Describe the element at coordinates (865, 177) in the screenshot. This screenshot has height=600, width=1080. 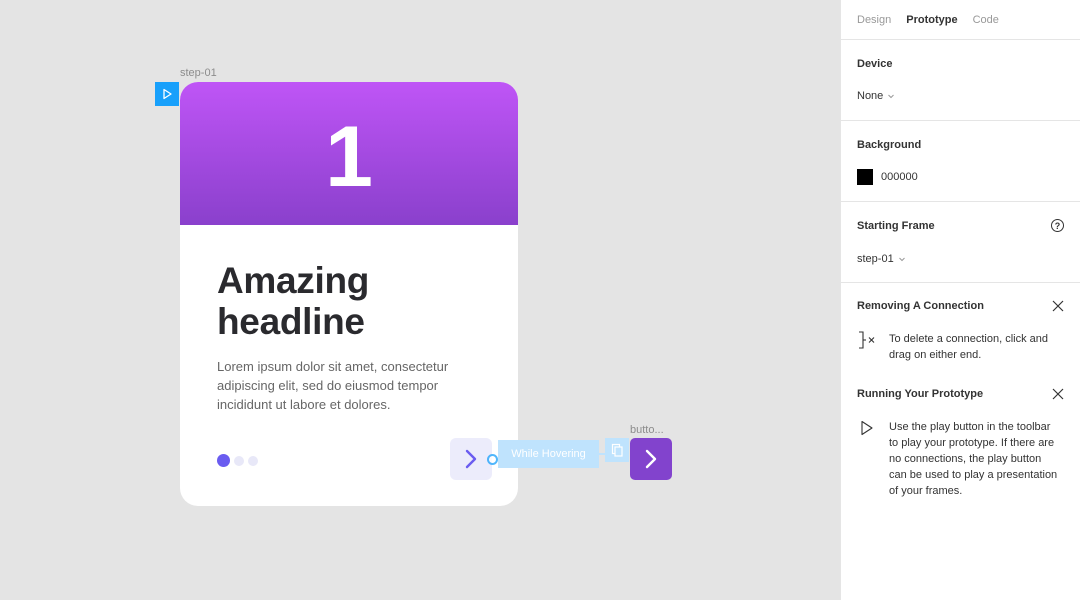
I see `color-swatch` at that location.